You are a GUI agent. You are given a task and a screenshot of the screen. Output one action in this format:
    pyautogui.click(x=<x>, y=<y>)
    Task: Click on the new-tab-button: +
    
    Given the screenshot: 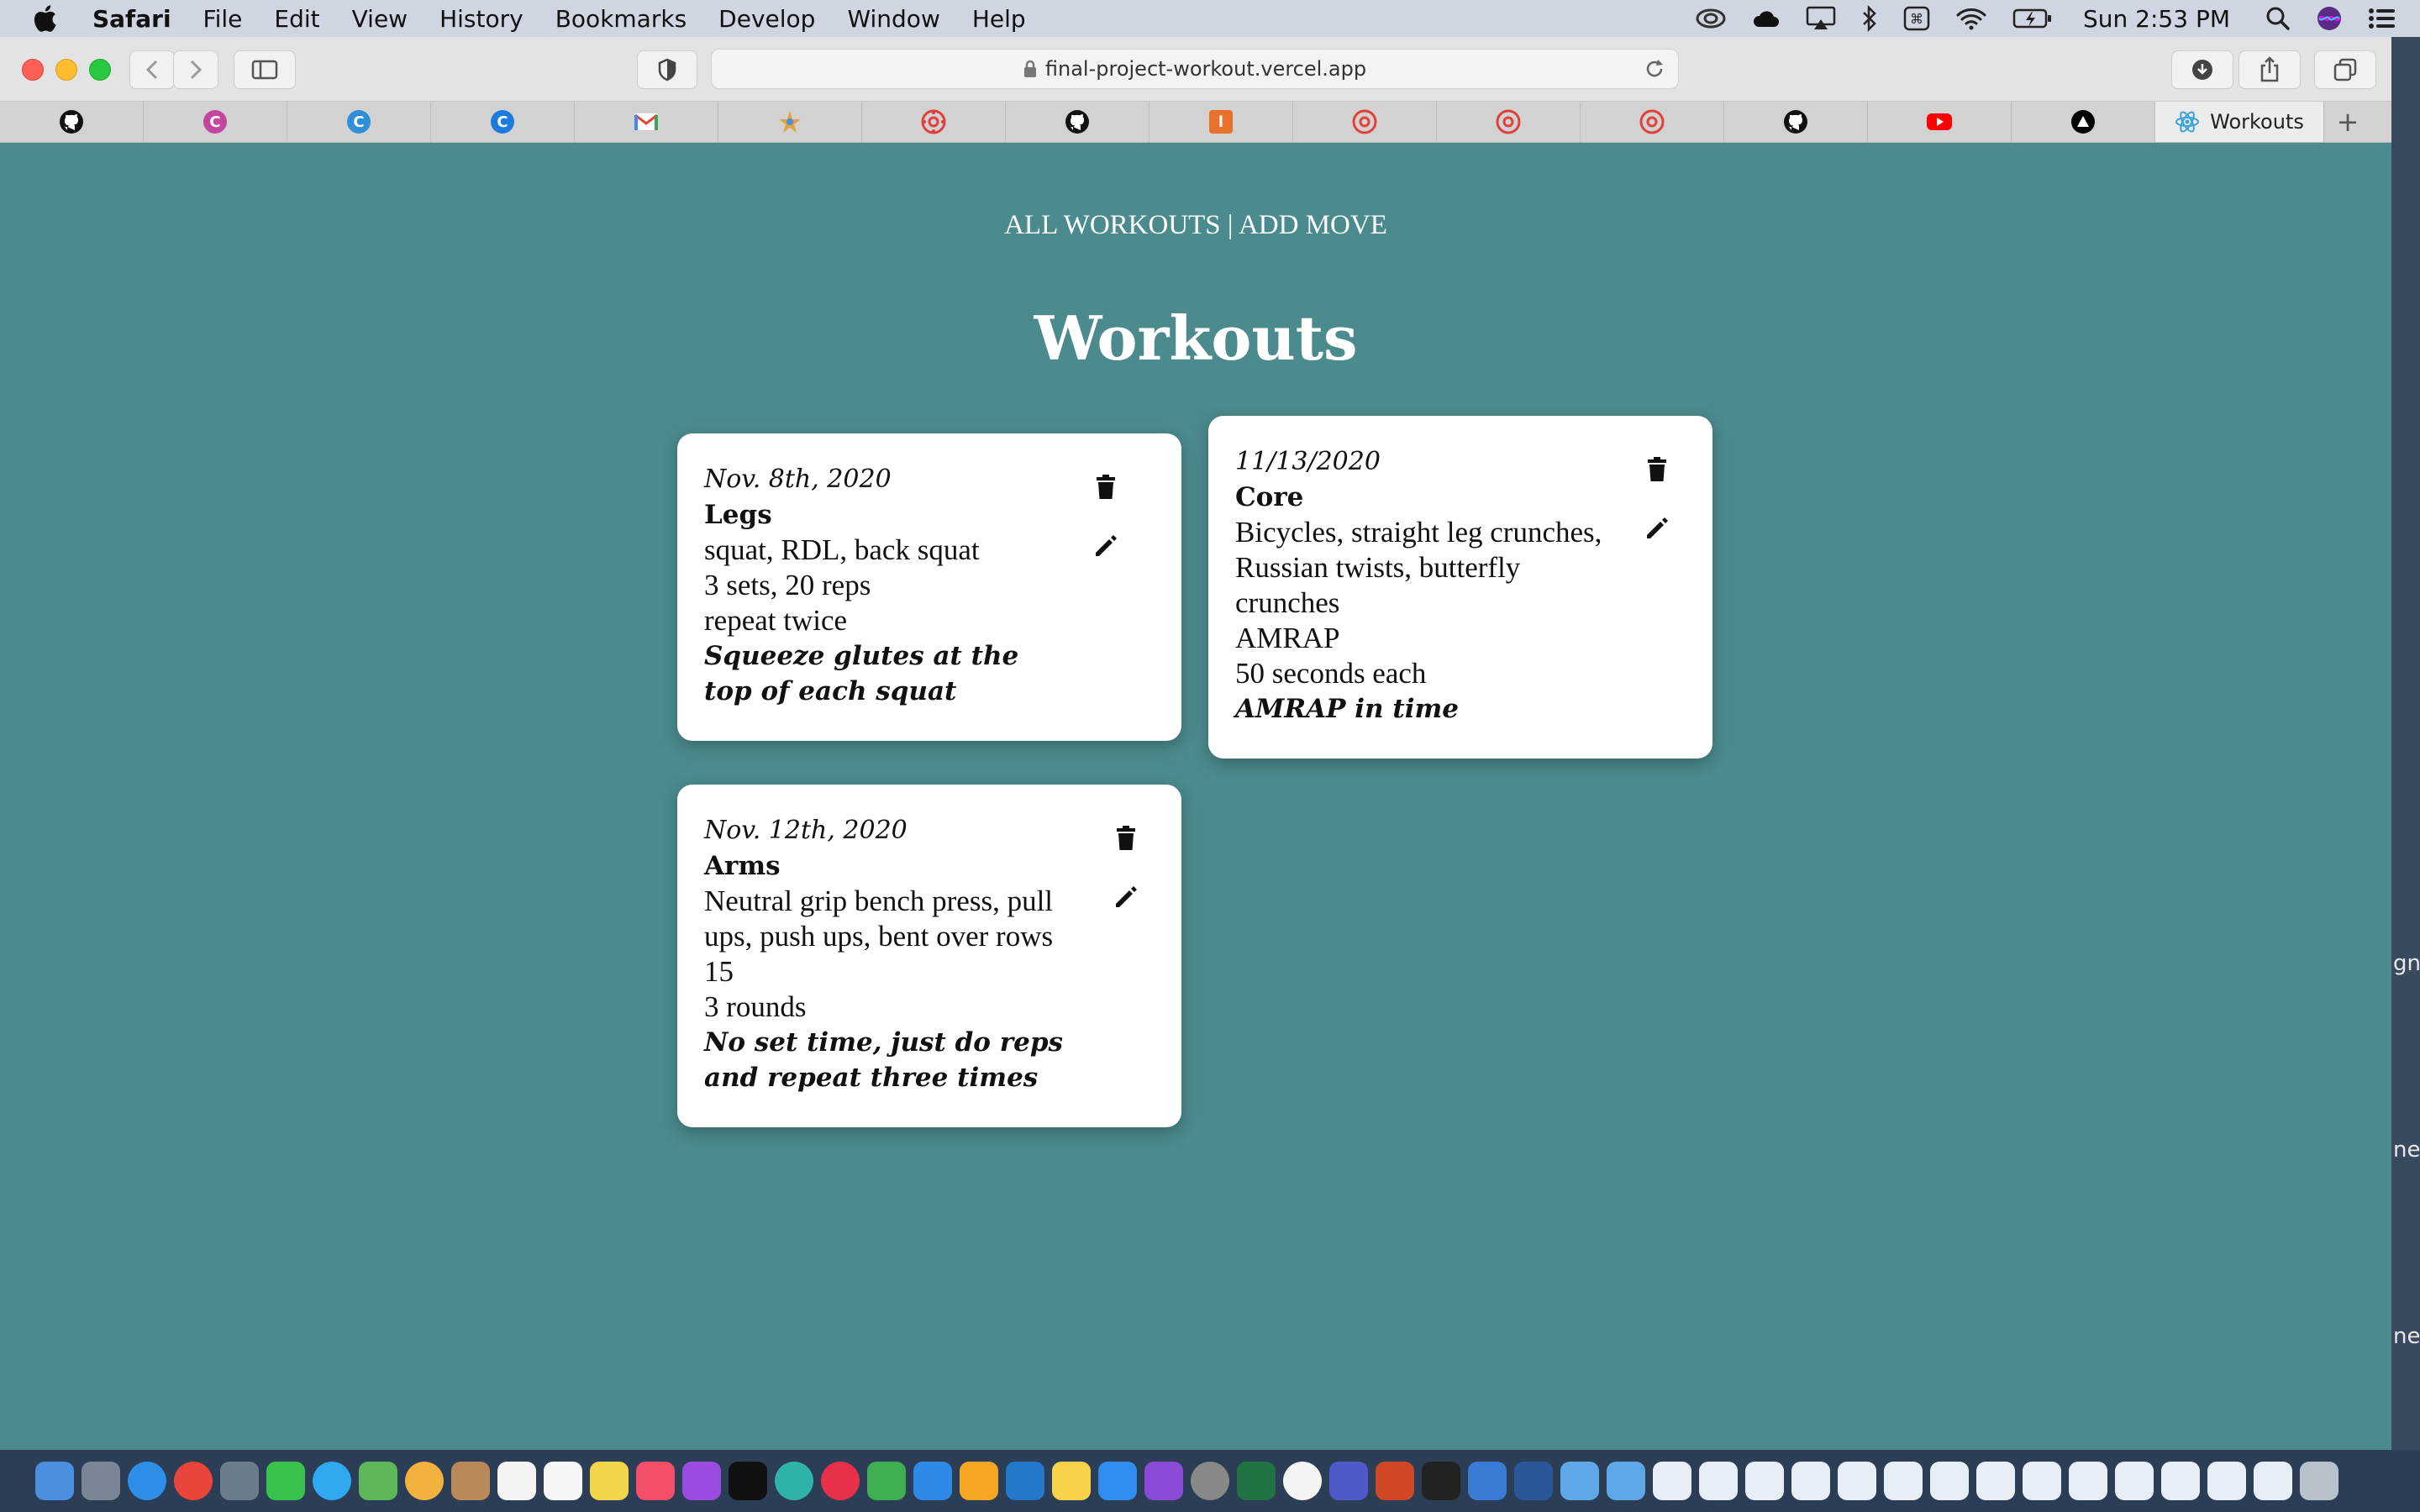 What is the action you would take?
    pyautogui.click(x=2347, y=122)
    